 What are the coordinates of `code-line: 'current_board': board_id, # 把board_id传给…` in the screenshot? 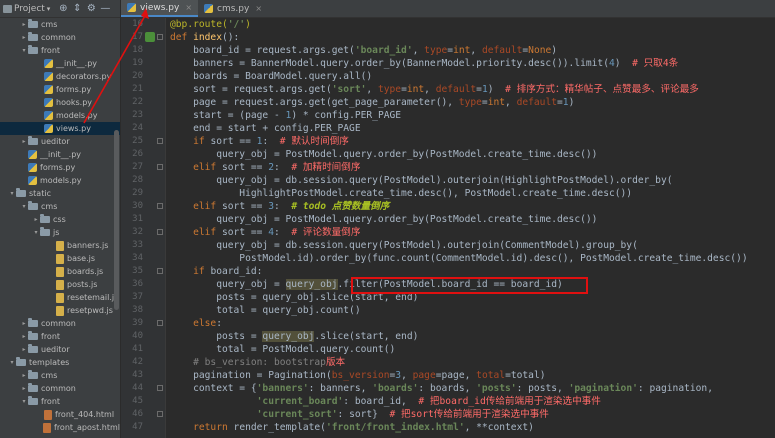 It's located at (385, 401).